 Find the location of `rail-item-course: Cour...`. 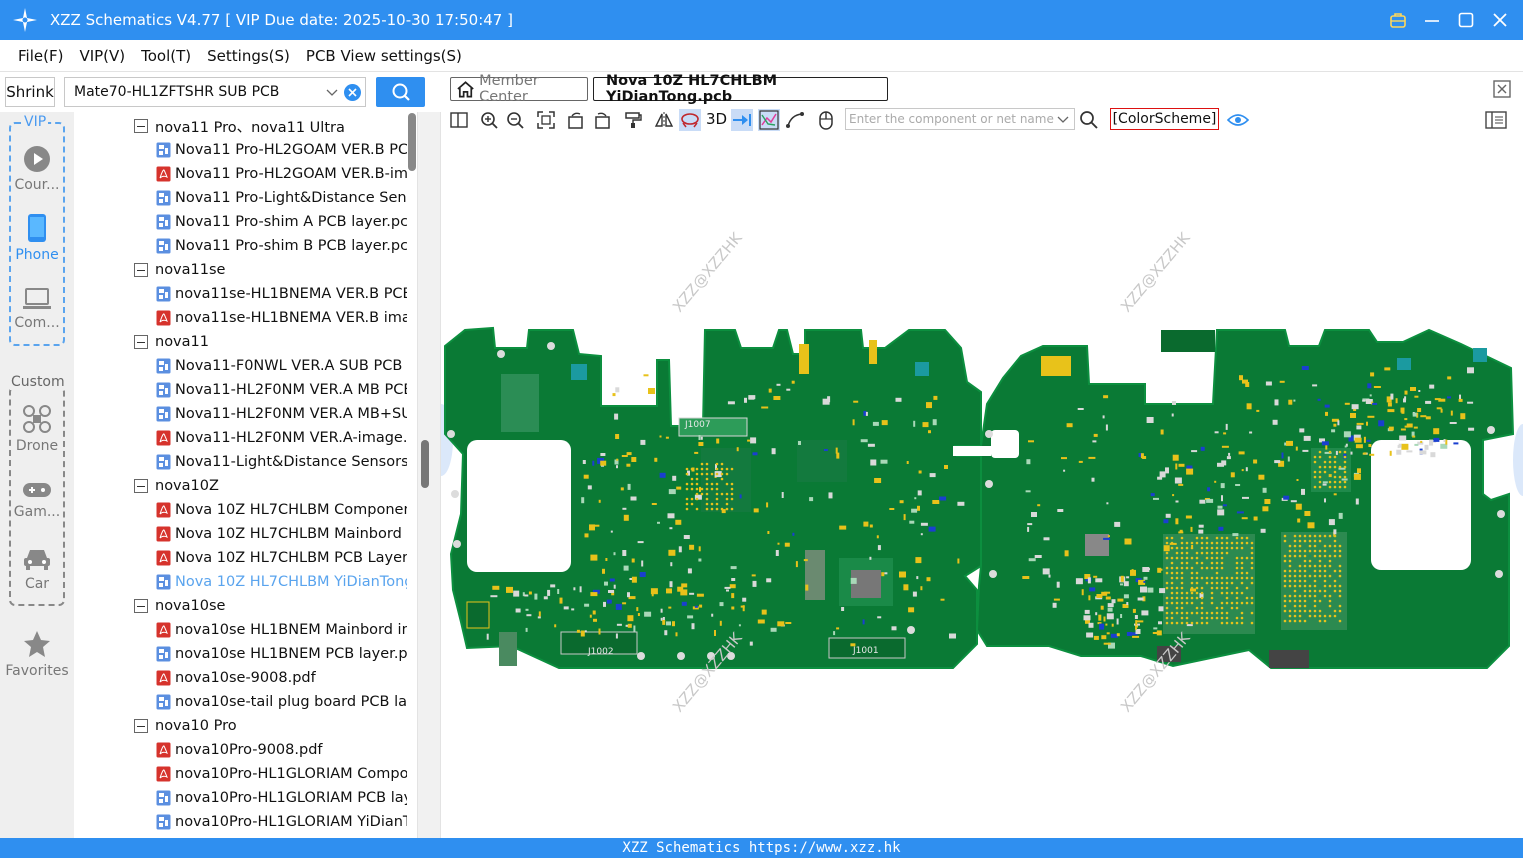

rail-item-course: Cour... is located at coordinates (37, 169).